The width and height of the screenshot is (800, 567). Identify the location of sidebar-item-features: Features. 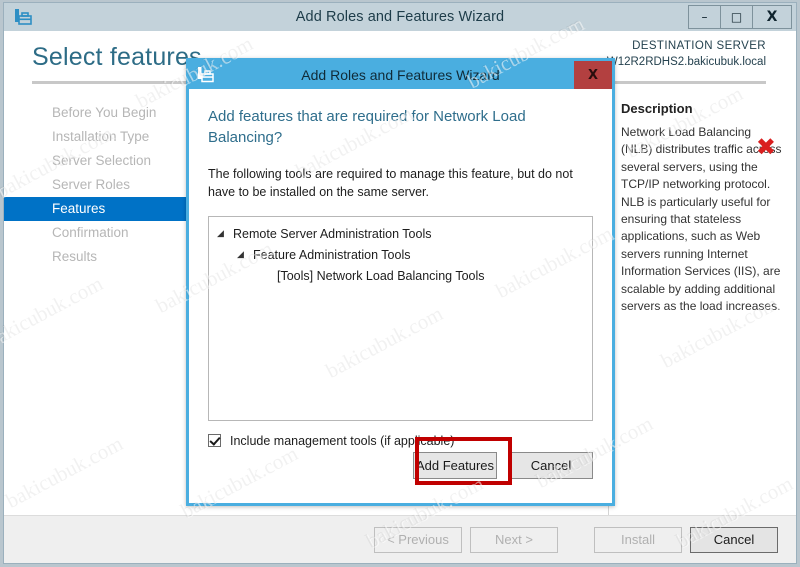
(99, 209).